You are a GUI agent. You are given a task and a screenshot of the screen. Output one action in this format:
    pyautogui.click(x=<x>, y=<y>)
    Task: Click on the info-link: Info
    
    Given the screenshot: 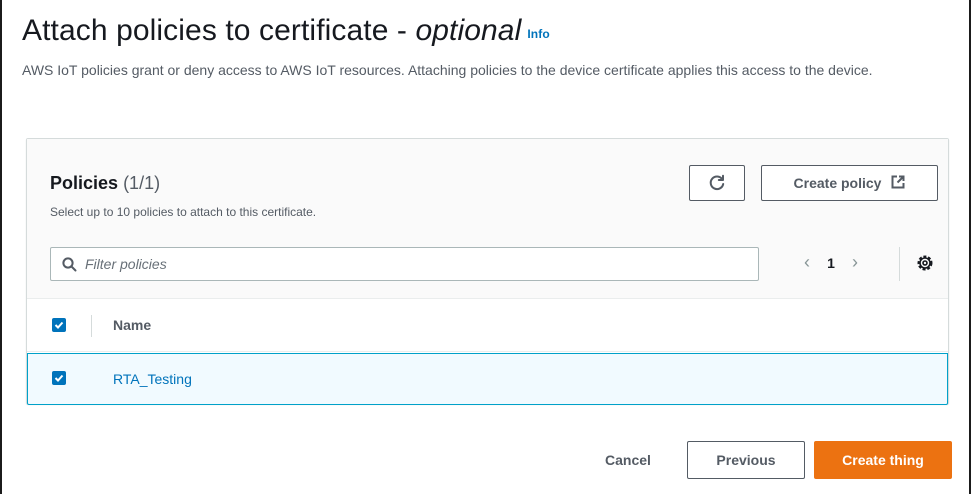 What is the action you would take?
    pyautogui.click(x=538, y=34)
    